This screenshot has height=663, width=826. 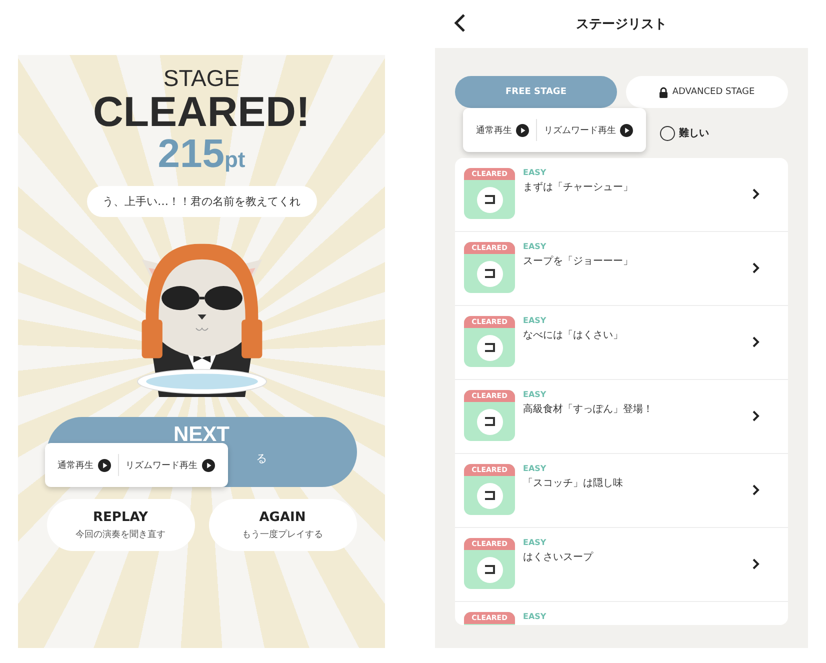 What do you see at coordinates (201, 78) in the screenshot?
I see `stage-heading: STAGE` at bounding box center [201, 78].